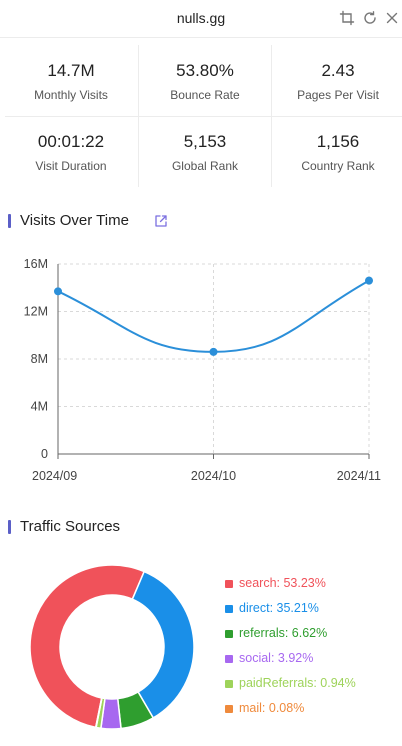  Describe the element at coordinates (392, 18) in the screenshot. I see `close-icon` at that location.